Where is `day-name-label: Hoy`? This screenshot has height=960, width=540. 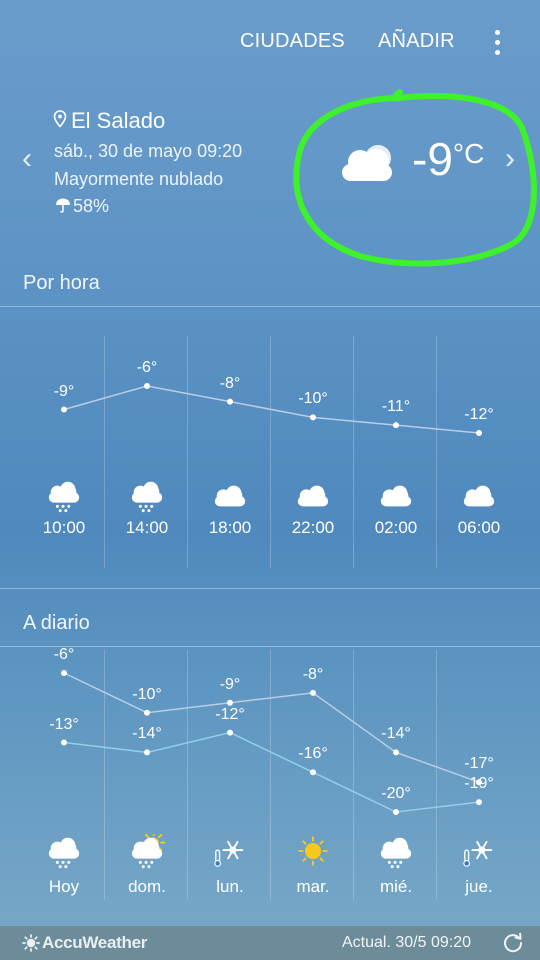
day-name-label: Hoy is located at coordinates (64, 886).